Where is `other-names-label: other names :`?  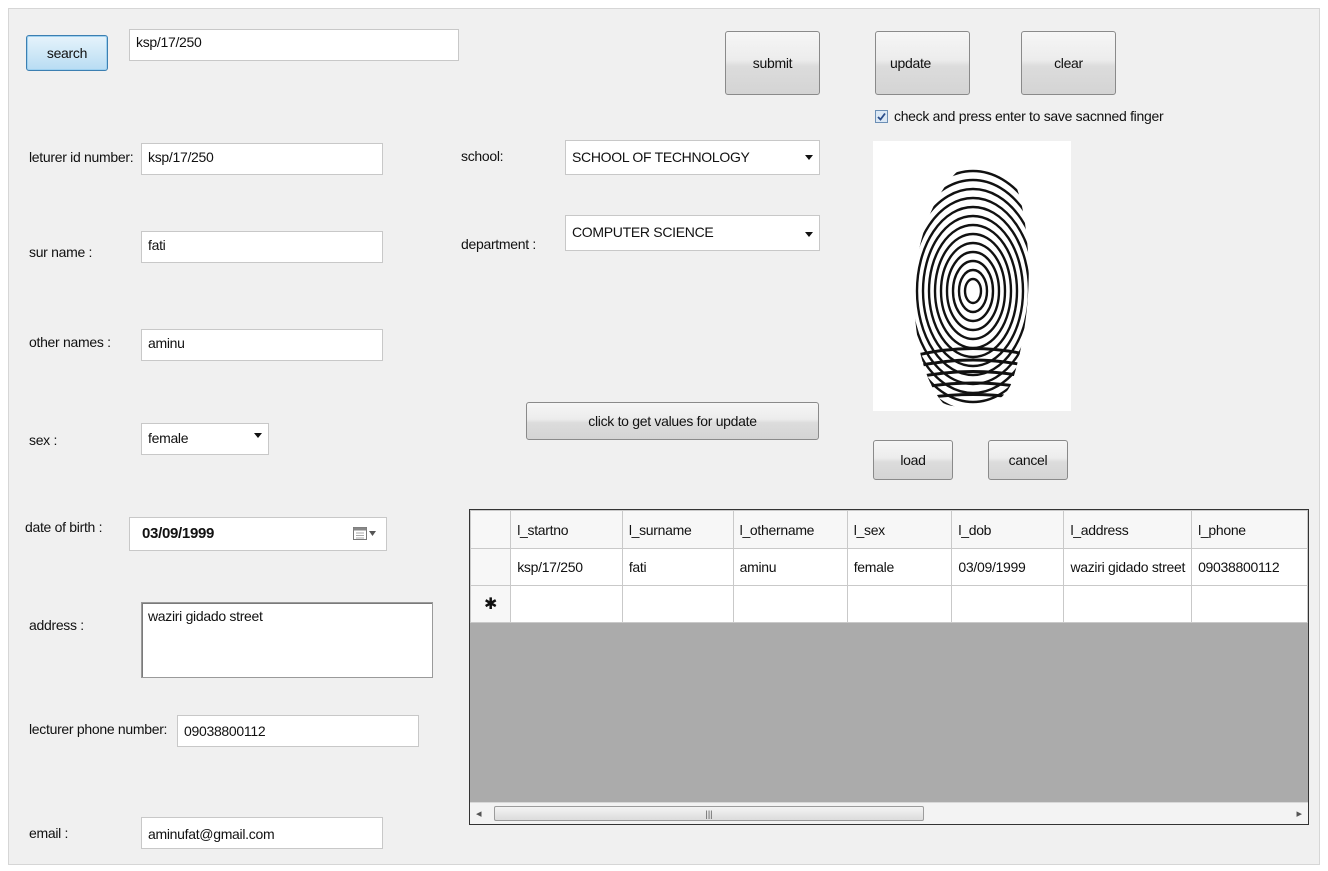
other-names-label: other names : is located at coordinates (70, 342).